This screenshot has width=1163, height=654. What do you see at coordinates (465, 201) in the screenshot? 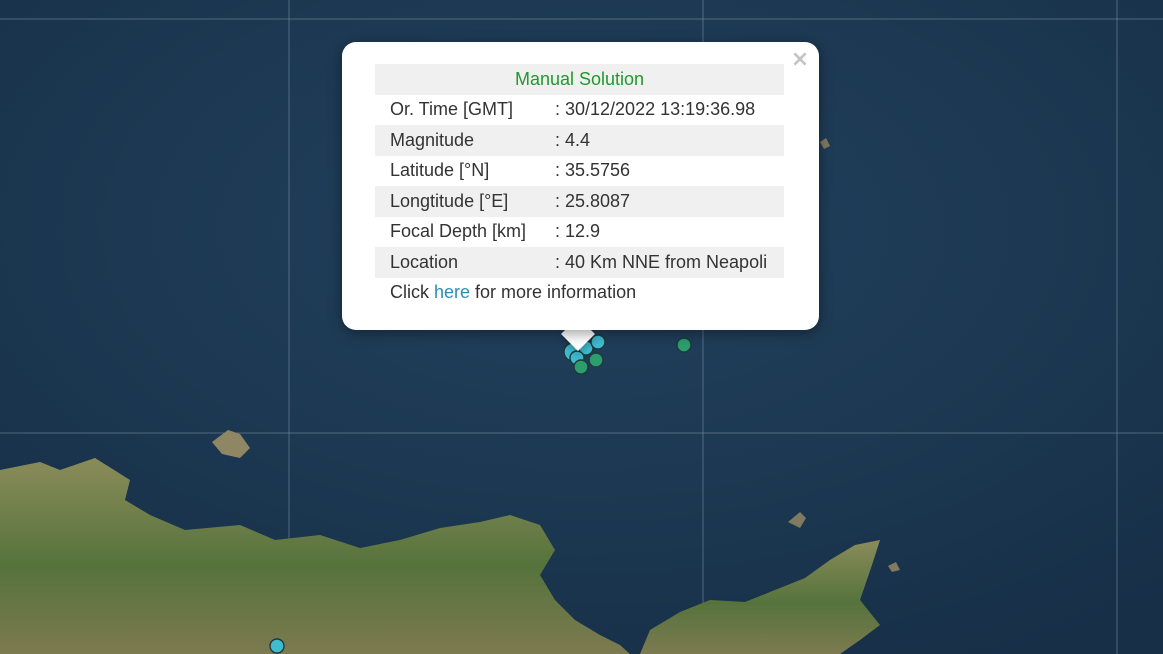
I see `longitude-label: Longtitude [°E]` at bounding box center [465, 201].